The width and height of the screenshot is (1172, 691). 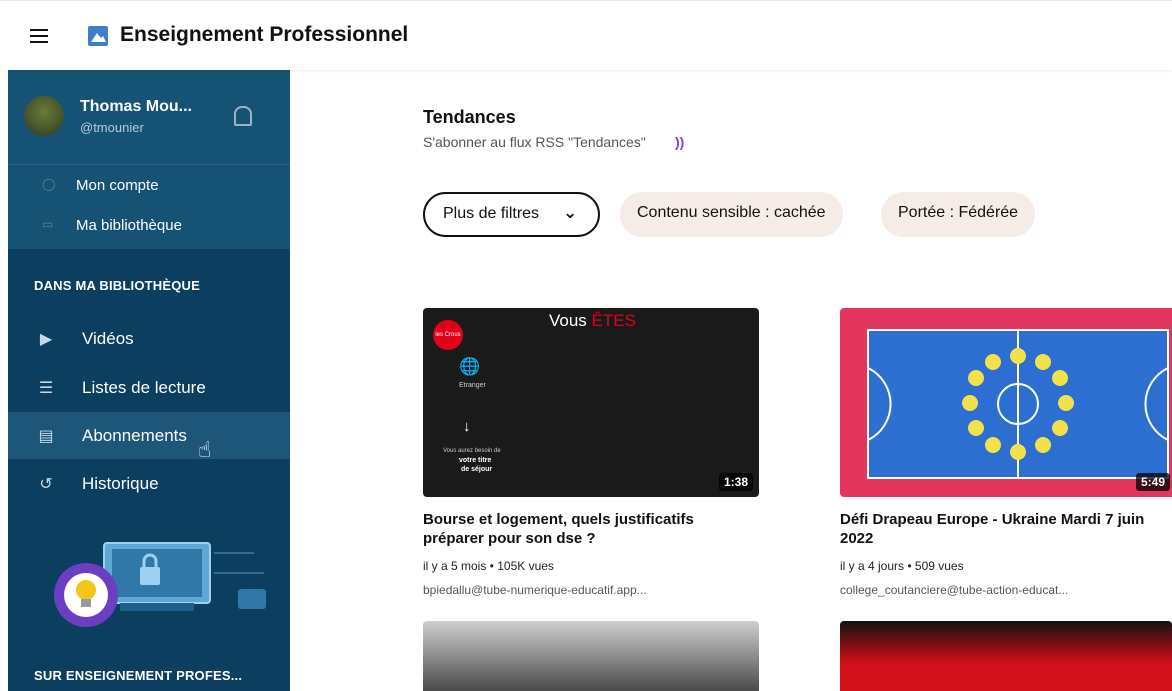 I want to click on thumbnail-image, so click(x=1018, y=404).